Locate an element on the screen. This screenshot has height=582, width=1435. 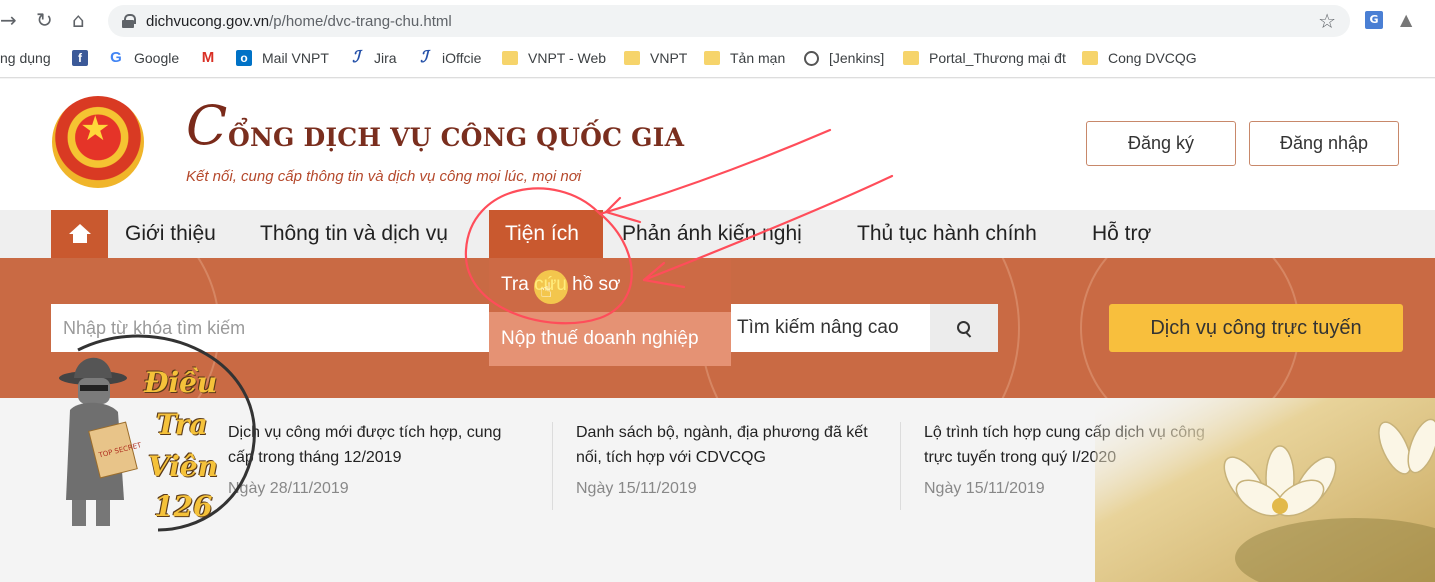
drive-extension-icon: ▲ is located at coordinates (1410, 20).